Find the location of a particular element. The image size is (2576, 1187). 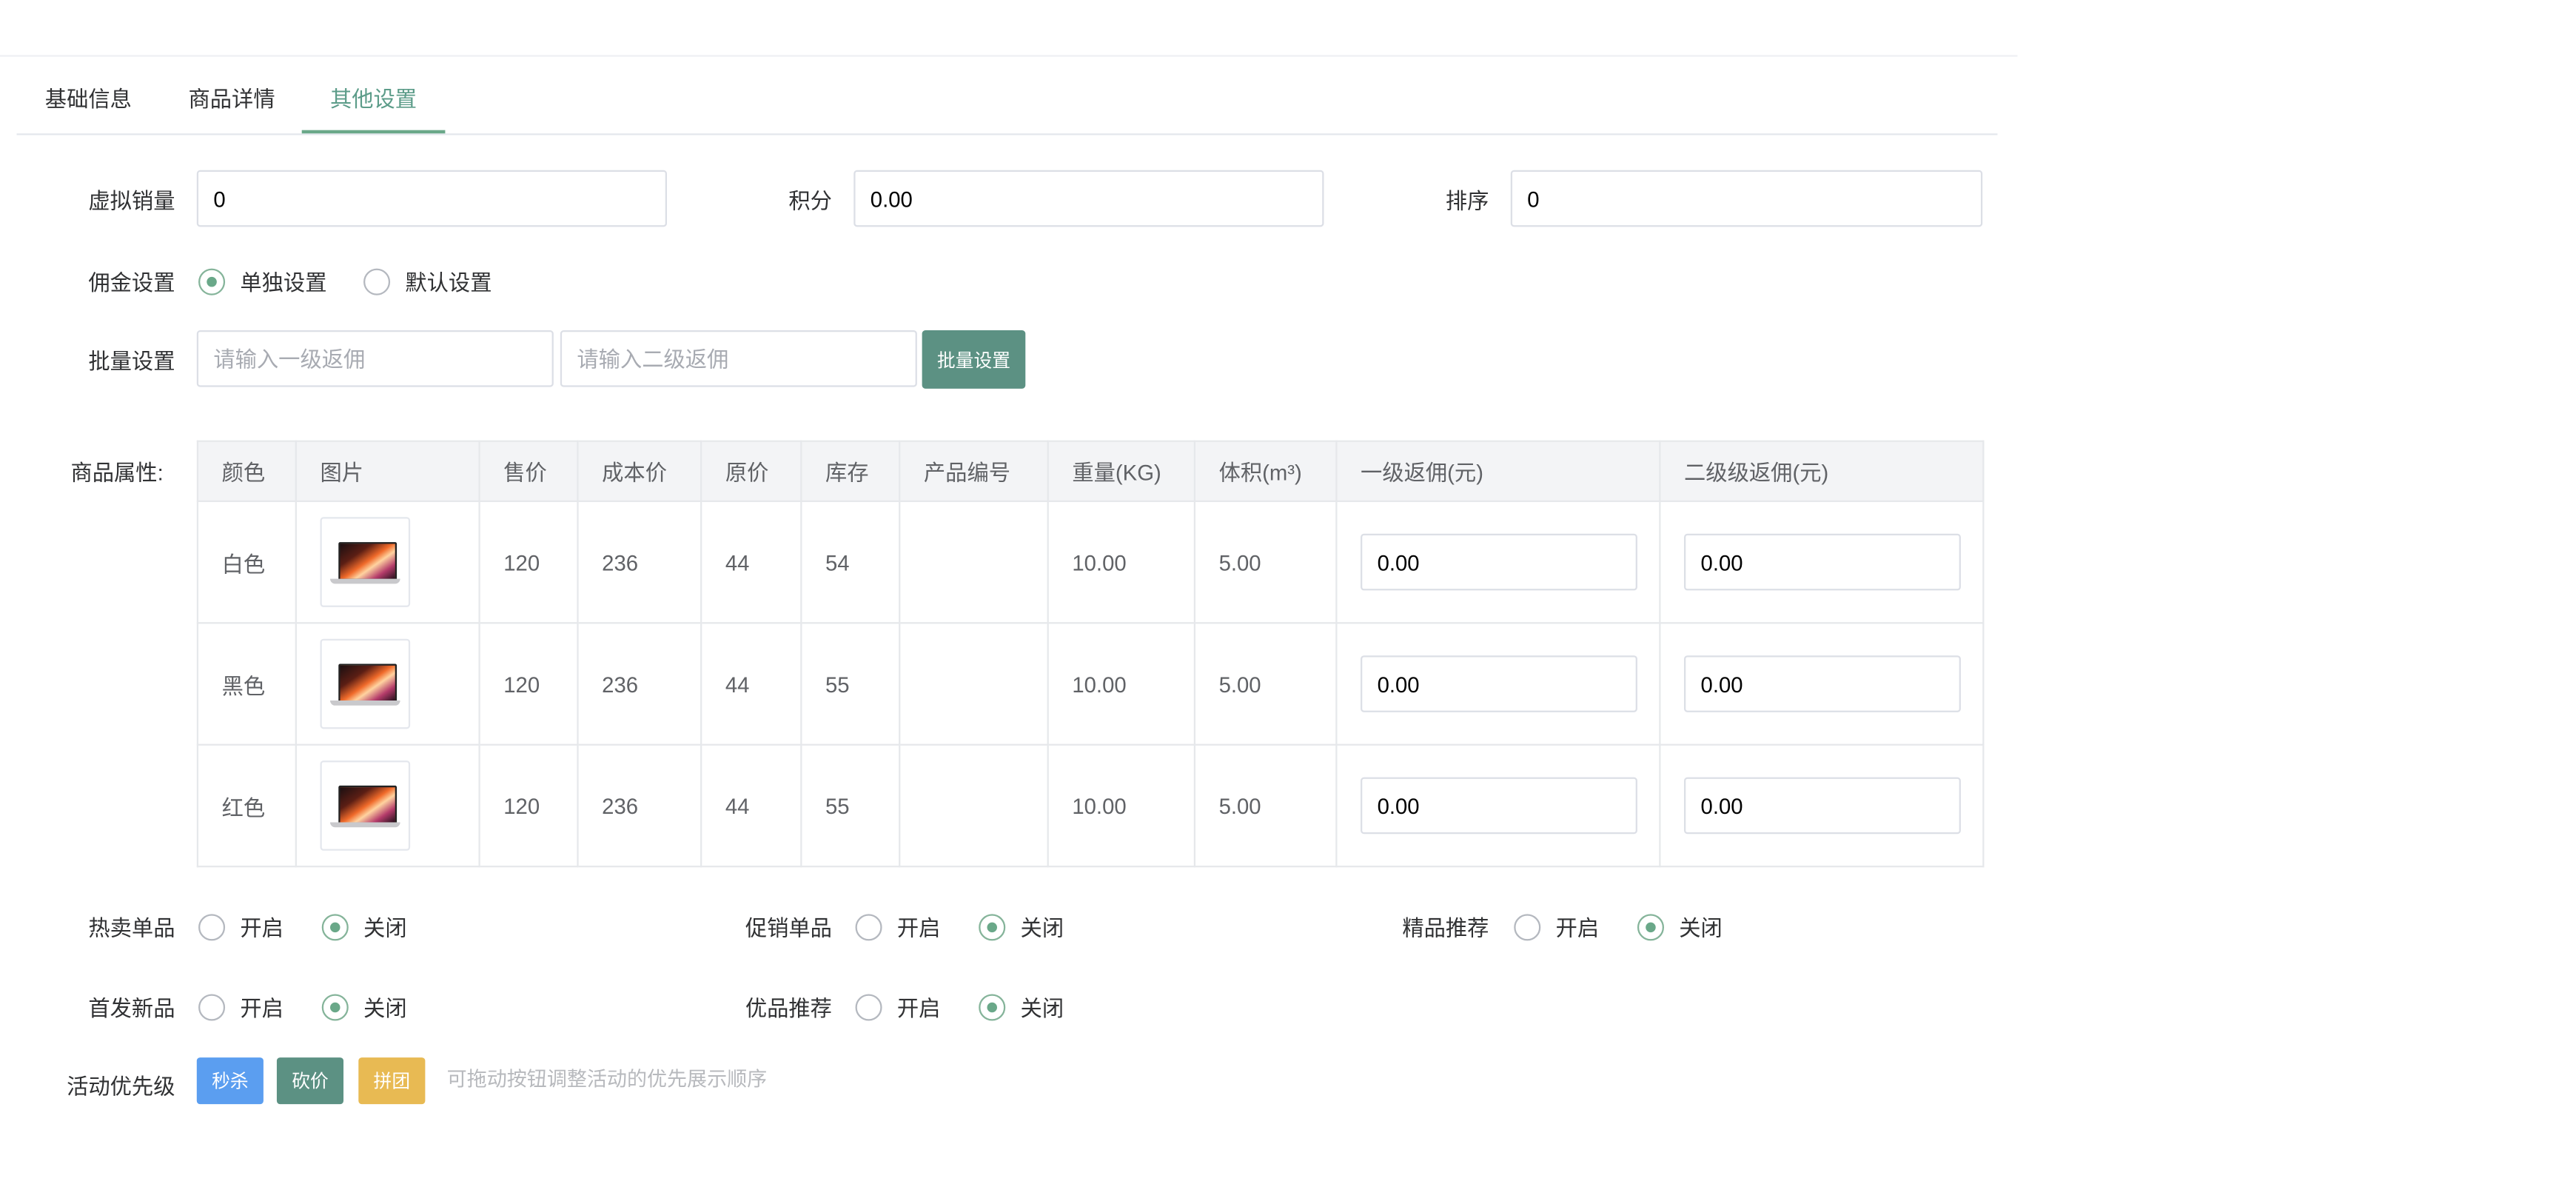

batch-level1-input is located at coordinates (375, 358).